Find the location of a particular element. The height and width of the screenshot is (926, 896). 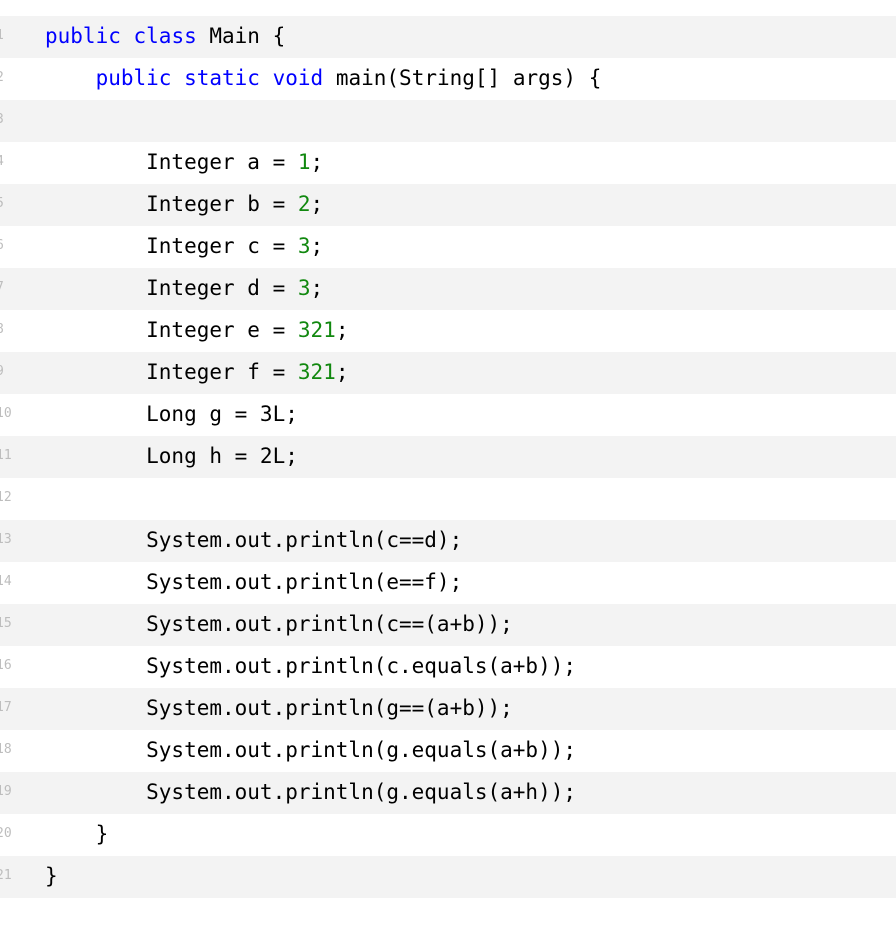

code-line: 19 System.out.println(g.equals(a+h)); is located at coordinates (448, 793).